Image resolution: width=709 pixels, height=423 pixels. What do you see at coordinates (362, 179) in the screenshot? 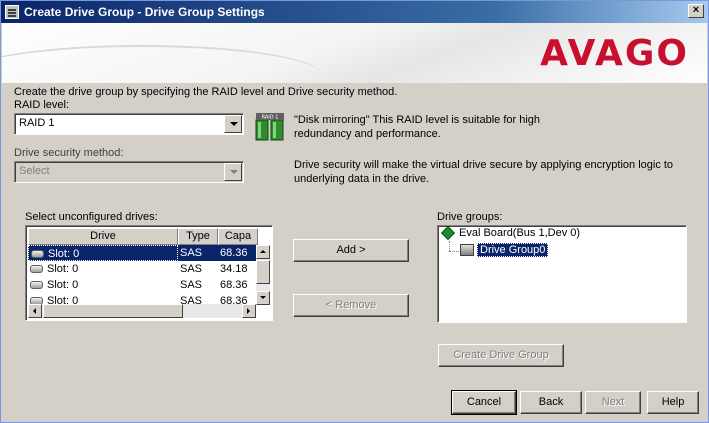
I see `security-description-line2: underlying data in the drive.` at bounding box center [362, 179].